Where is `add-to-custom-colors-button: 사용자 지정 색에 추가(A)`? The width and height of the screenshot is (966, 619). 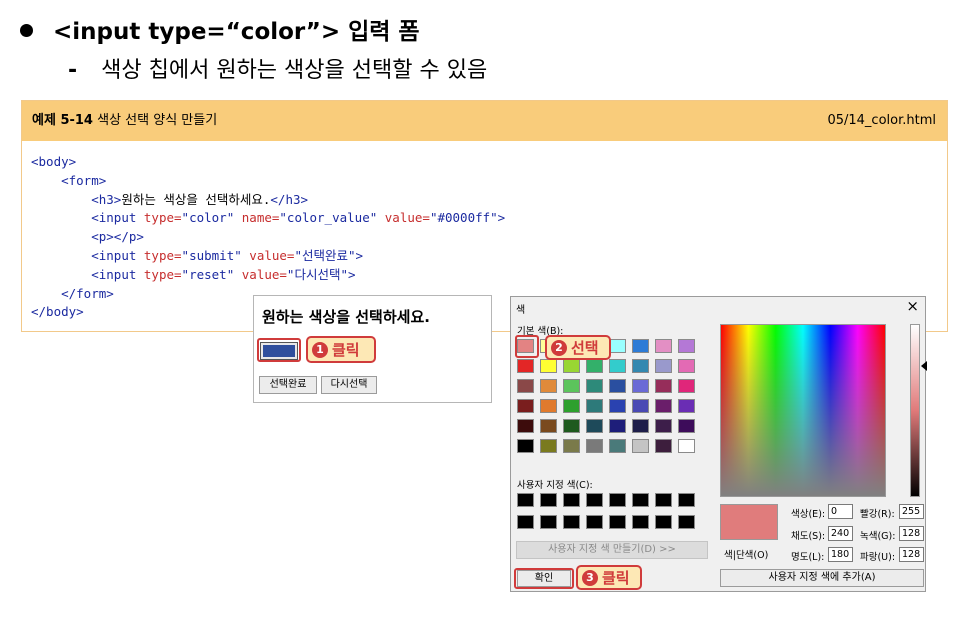
add-to-custom-colors-button: 사용자 지정 색에 추가(A) is located at coordinates (822, 578).